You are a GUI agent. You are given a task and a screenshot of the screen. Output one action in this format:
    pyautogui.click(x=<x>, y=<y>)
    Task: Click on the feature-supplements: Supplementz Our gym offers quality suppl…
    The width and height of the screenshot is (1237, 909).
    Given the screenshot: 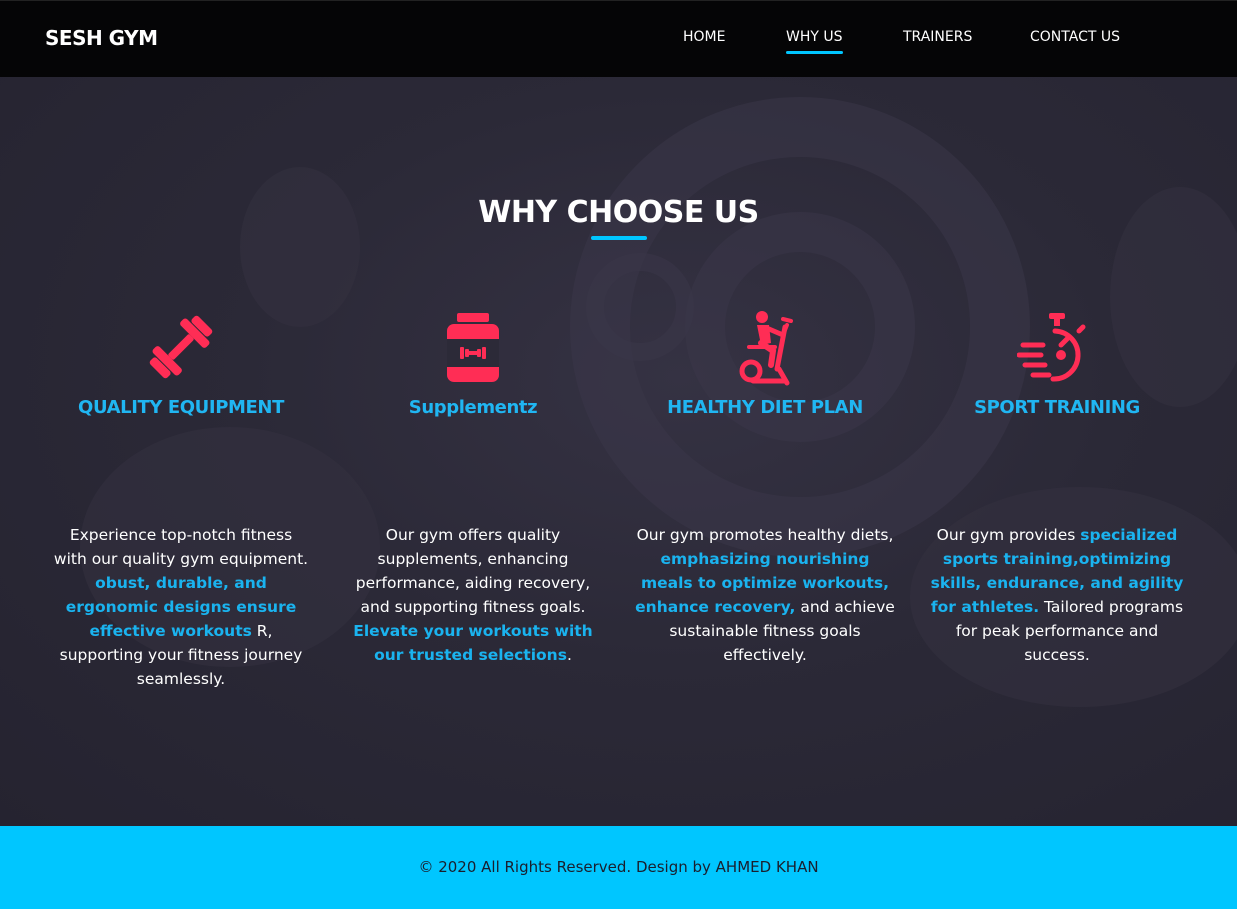 What is the action you would take?
    pyautogui.click(x=473, y=485)
    